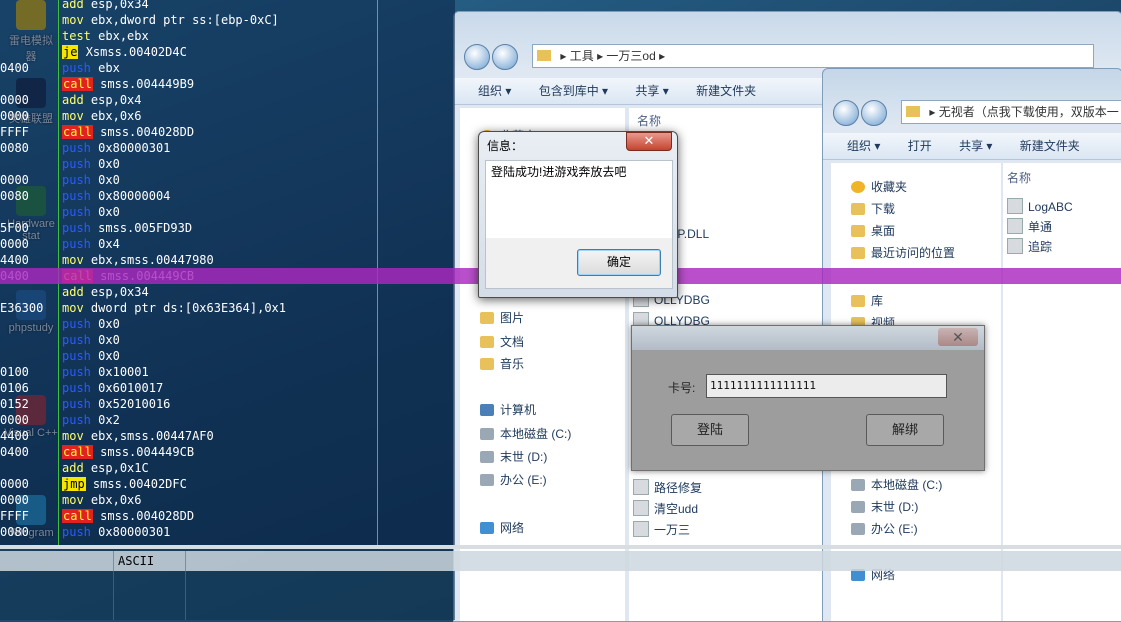 The height and width of the screenshot is (622, 1121). Describe the element at coordinates (227, 372) in the screenshot. I see `disasm-row: 0100 push 0x10001` at that location.